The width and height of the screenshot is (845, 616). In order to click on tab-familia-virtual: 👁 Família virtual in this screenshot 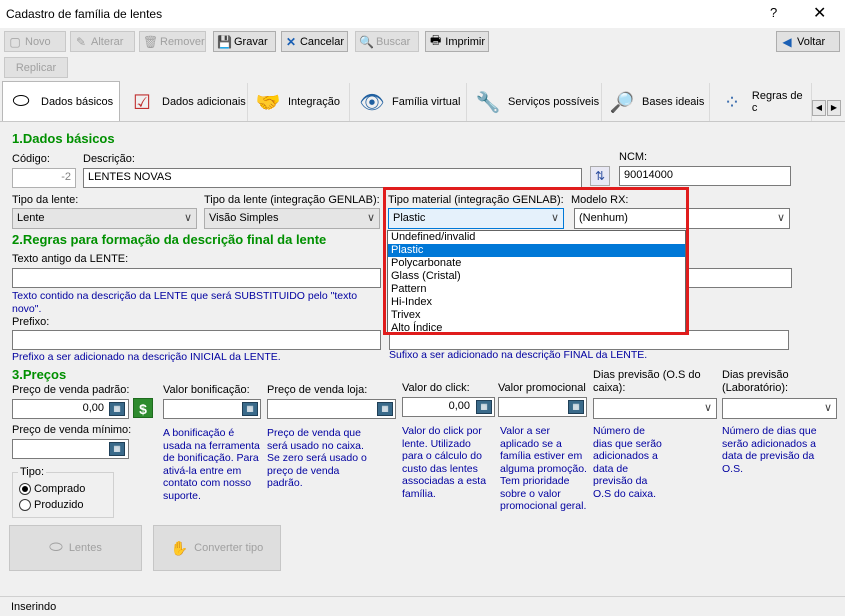, I will do `click(410, 102)`.